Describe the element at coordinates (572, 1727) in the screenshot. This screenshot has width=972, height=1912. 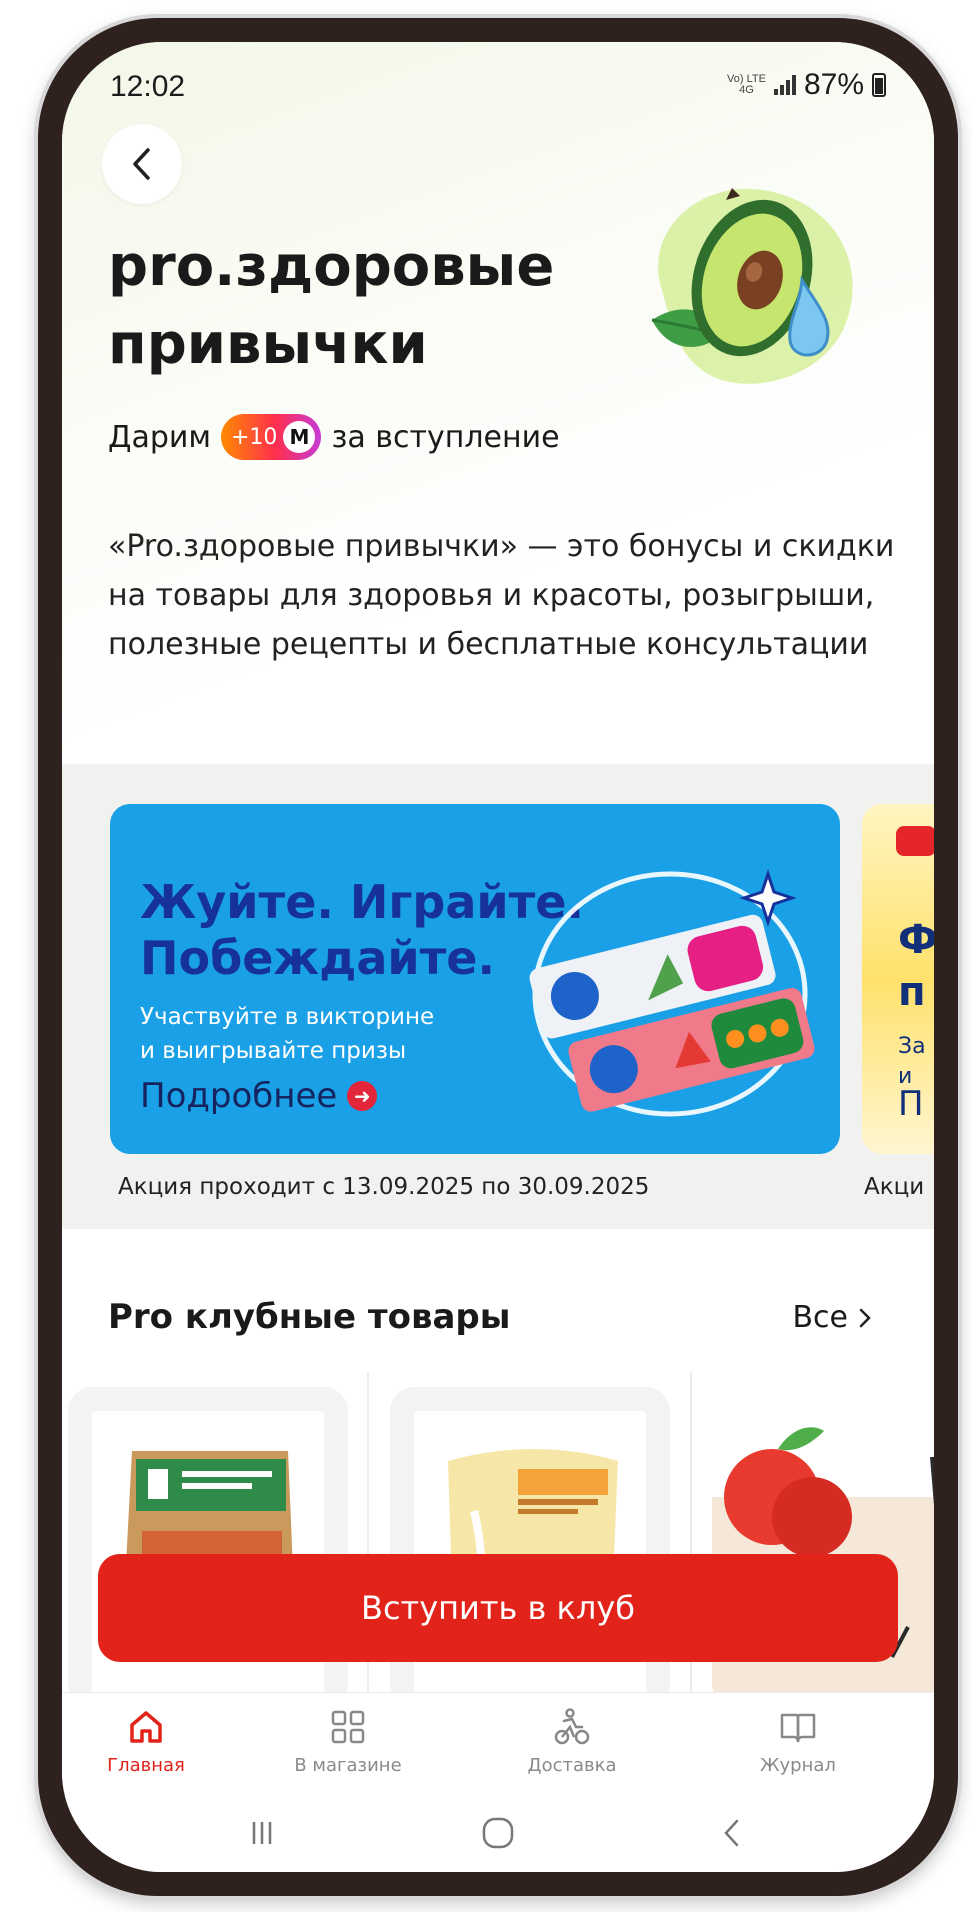
I see `courier-icon` at that location.